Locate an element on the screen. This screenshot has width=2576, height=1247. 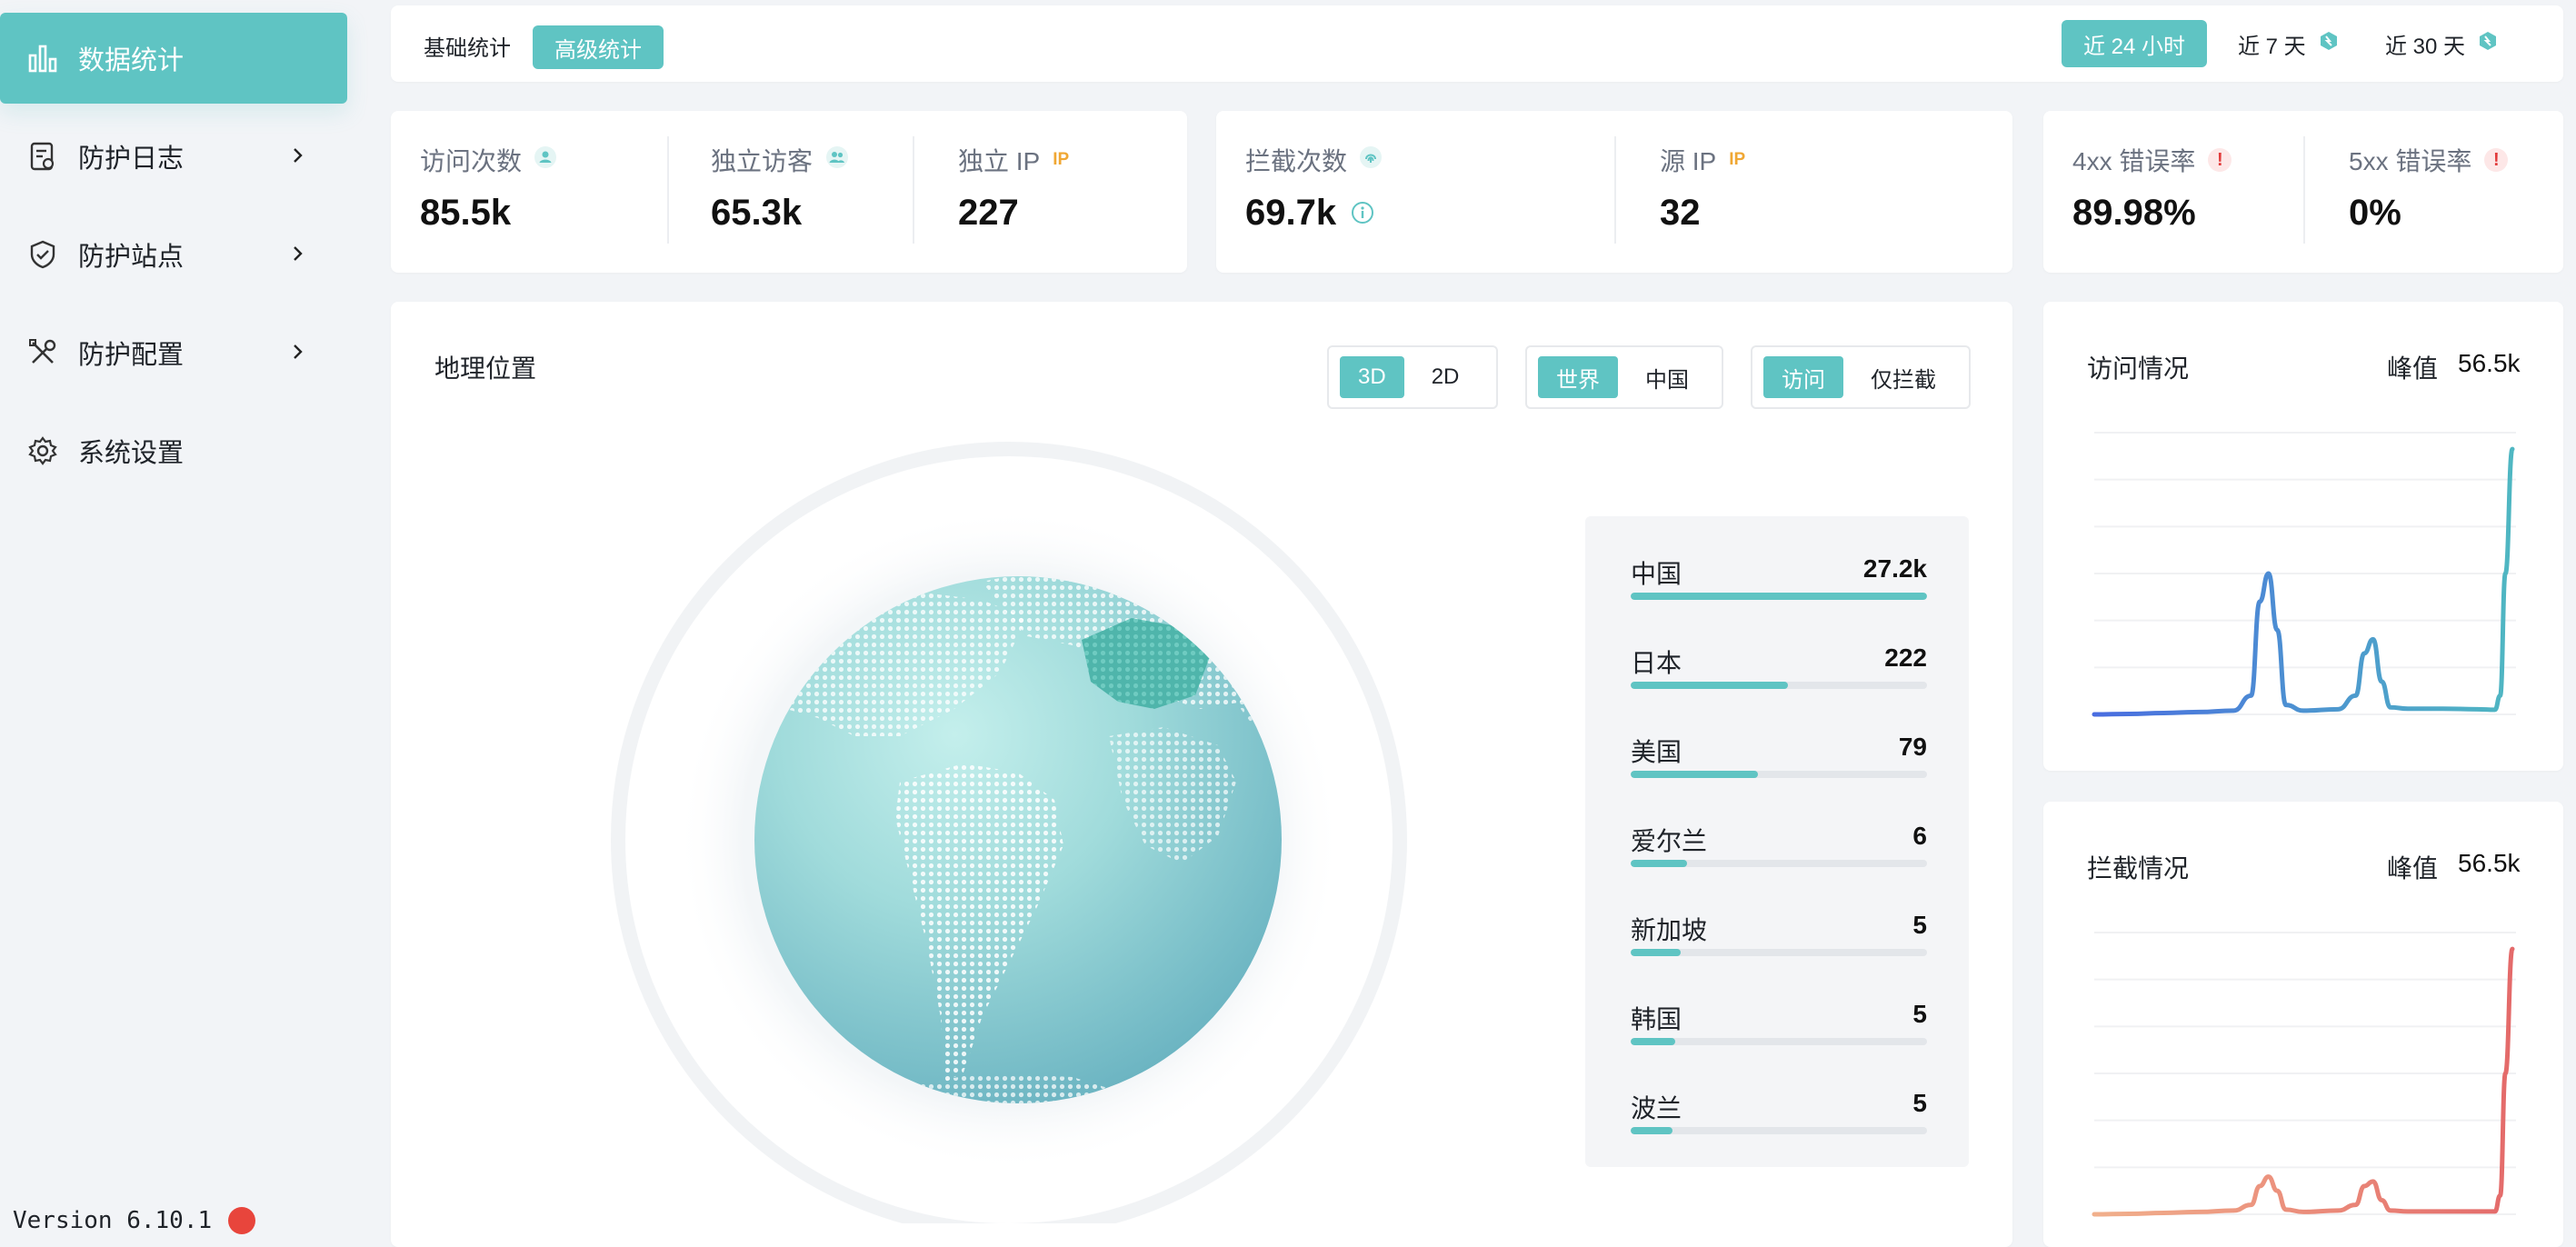
sidebar-item-settings: 系统设置 is located at coordinates (173, 451).